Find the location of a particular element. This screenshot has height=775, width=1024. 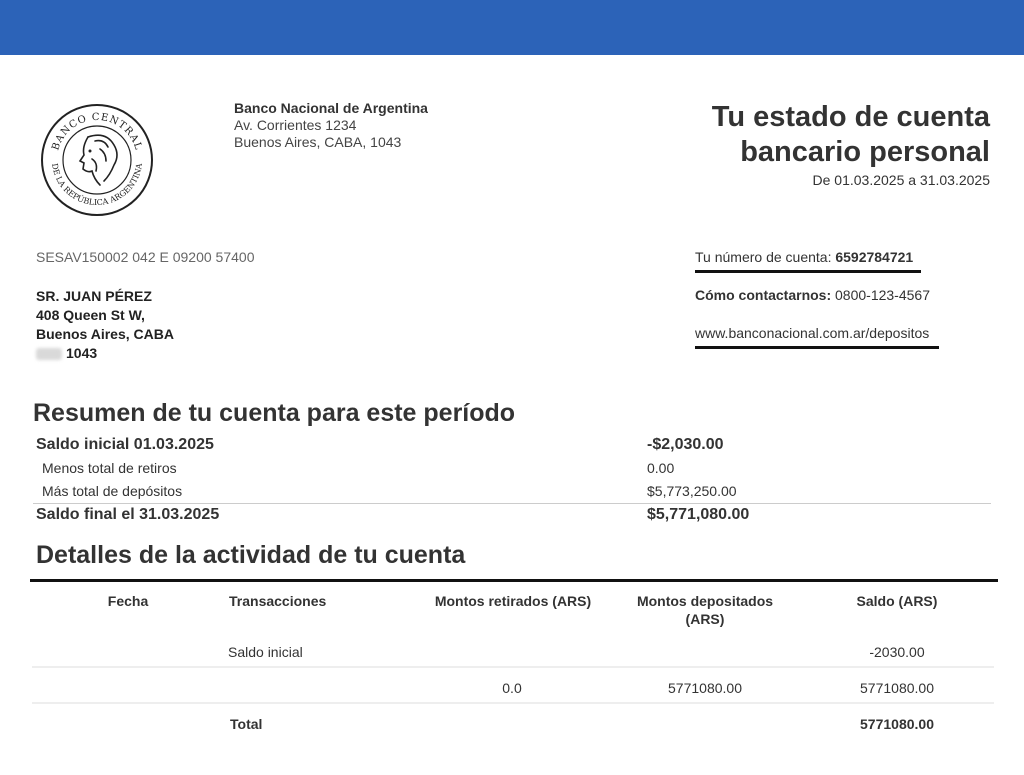

summary-row: Saldo final el 31.03.2025 $5,771,080.00 is located at coordinates (512, 515).